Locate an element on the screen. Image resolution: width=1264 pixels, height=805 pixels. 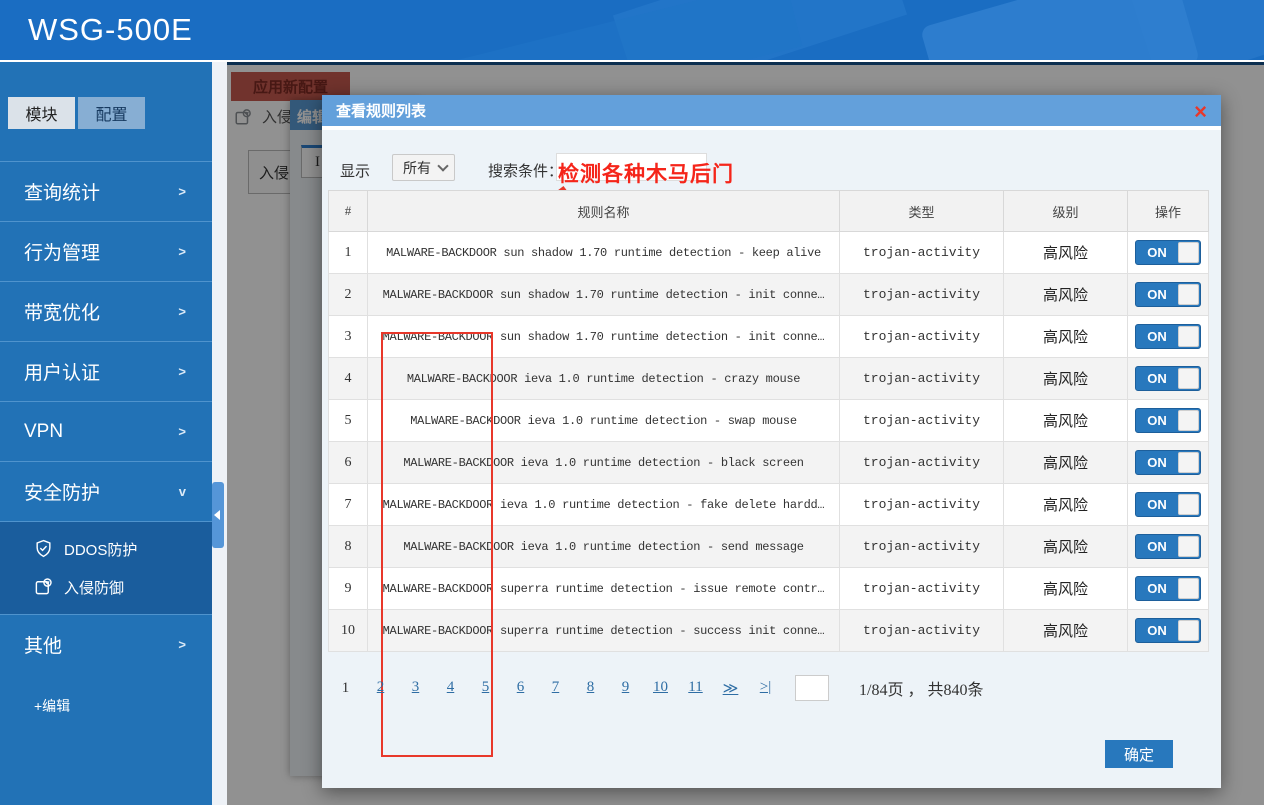
pagination-page-link: 9 is located at coordinates (625, 688).